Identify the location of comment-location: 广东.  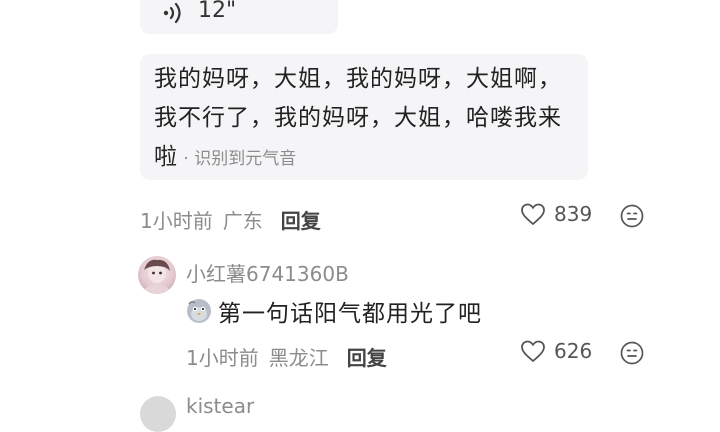
(242, 221).